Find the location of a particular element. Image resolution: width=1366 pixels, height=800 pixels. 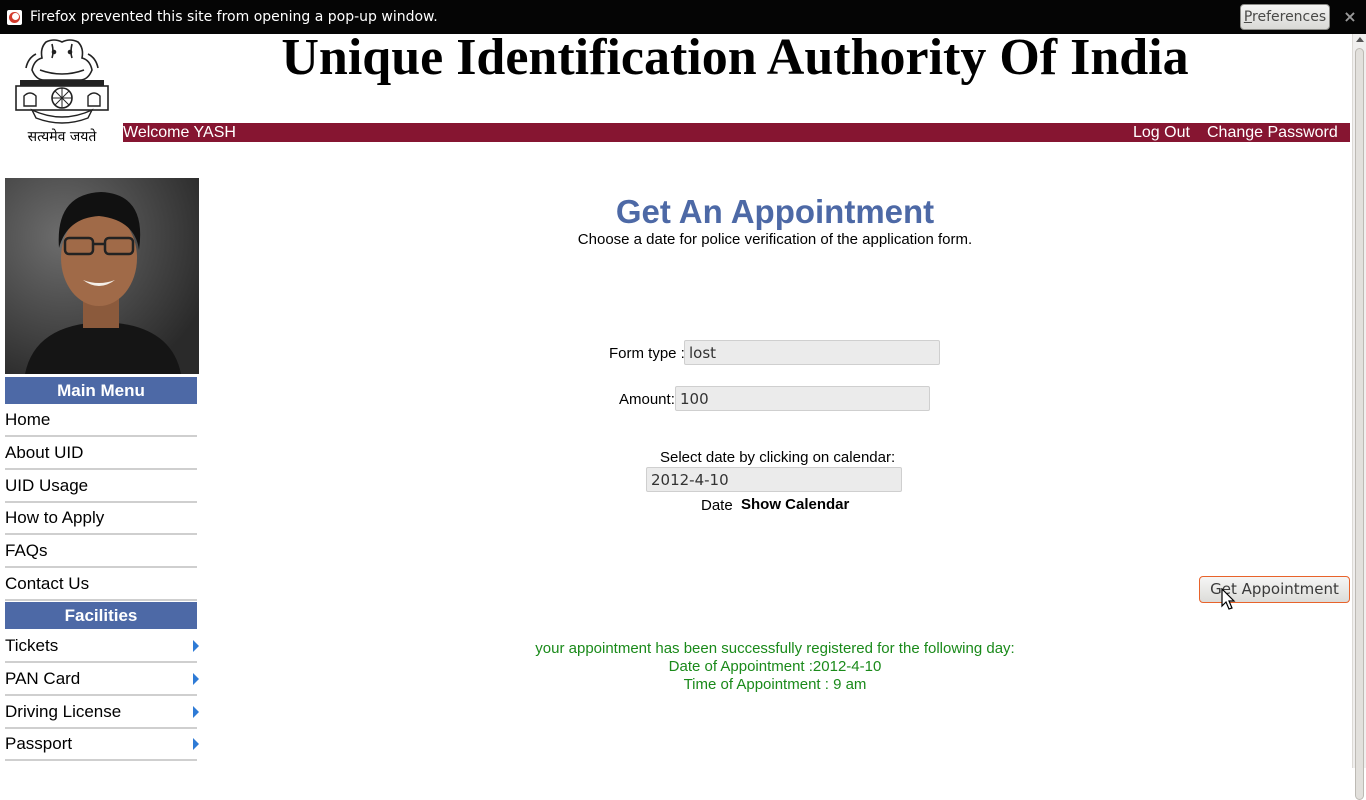

form-type-label: Form type : is located at coordinates (647, 353).